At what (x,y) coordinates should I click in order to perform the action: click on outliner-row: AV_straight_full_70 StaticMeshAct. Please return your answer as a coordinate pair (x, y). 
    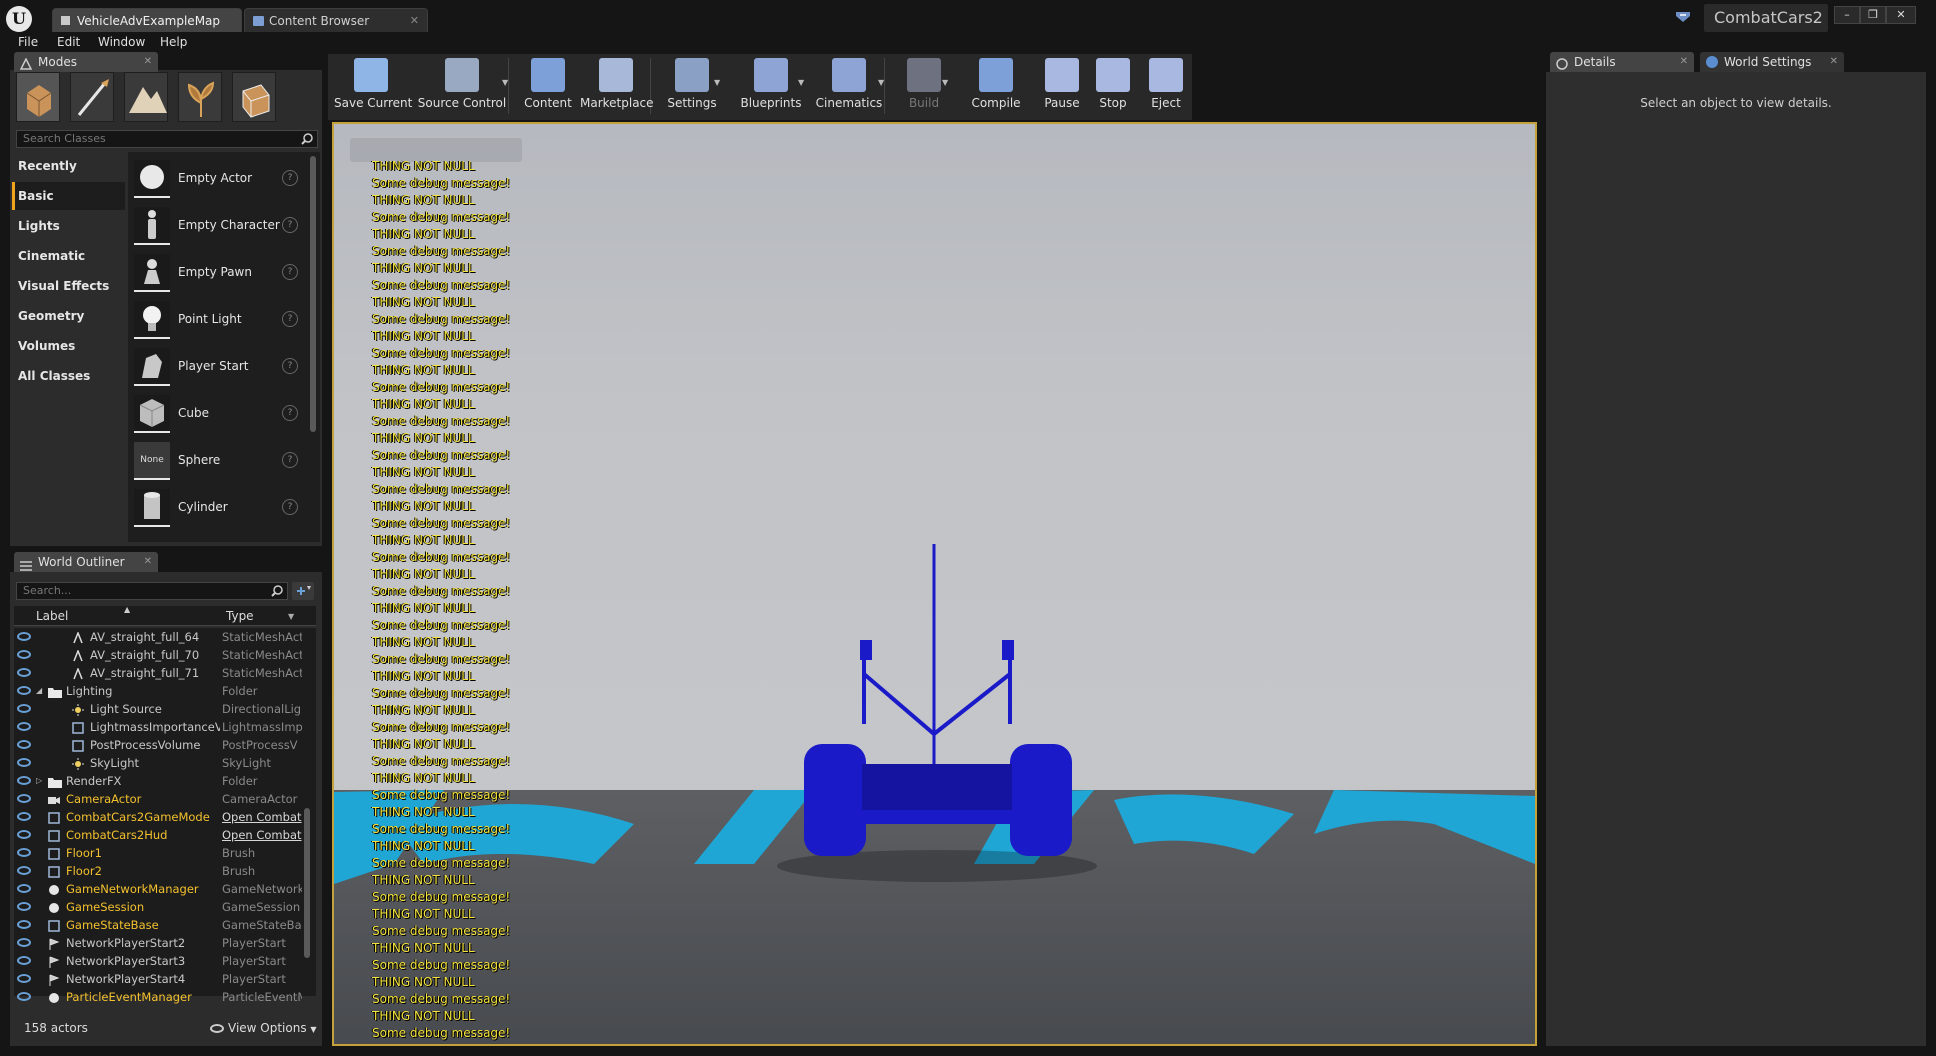
    Looking at the image, I should click on (160, 655).